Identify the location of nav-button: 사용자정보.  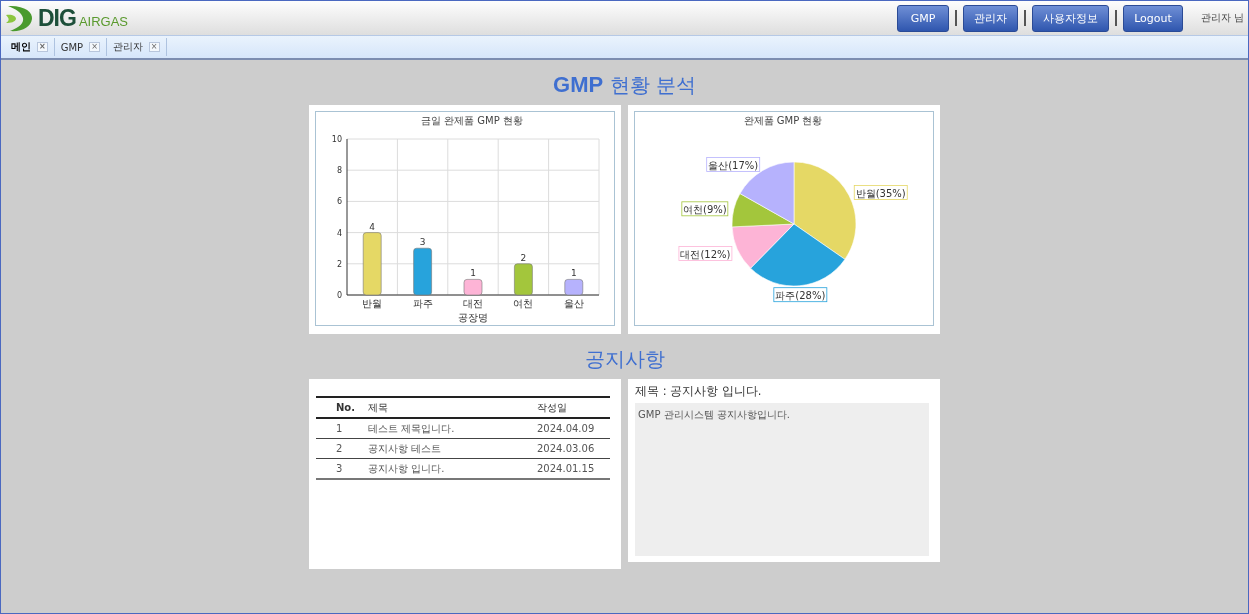
(1071, 18).